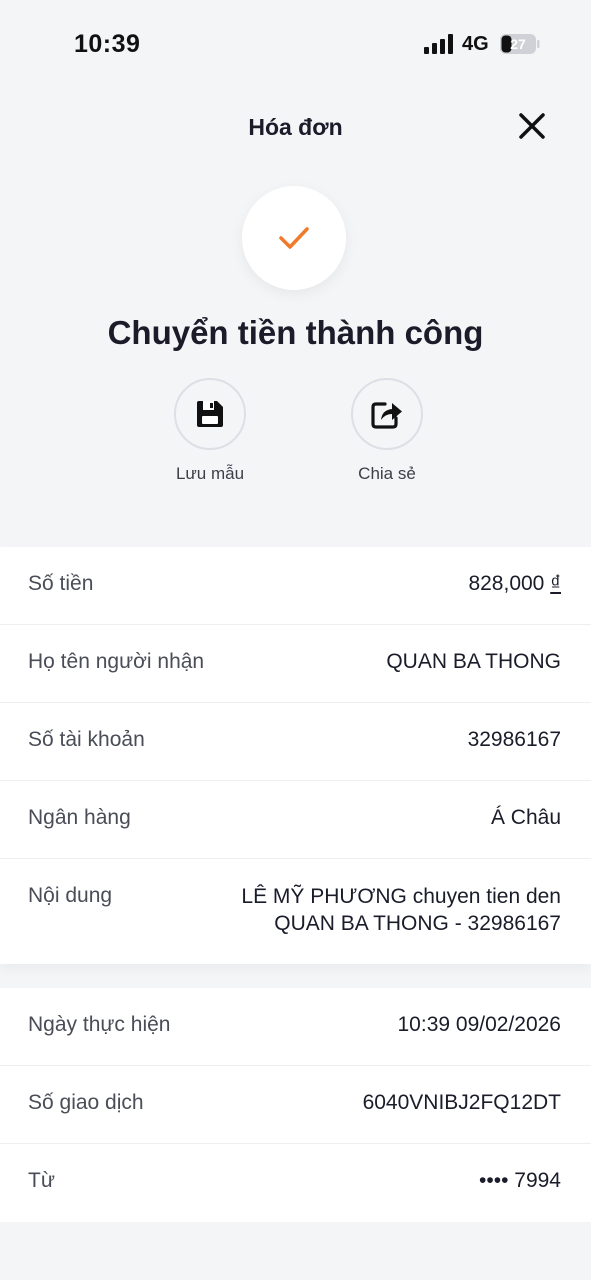 Image resolution: width=591 pixels, height=1280 pixels. What do you see at coordinates (438, 44) in the screenshot?
I see `signal-icon` at bounding box center [438, 44].